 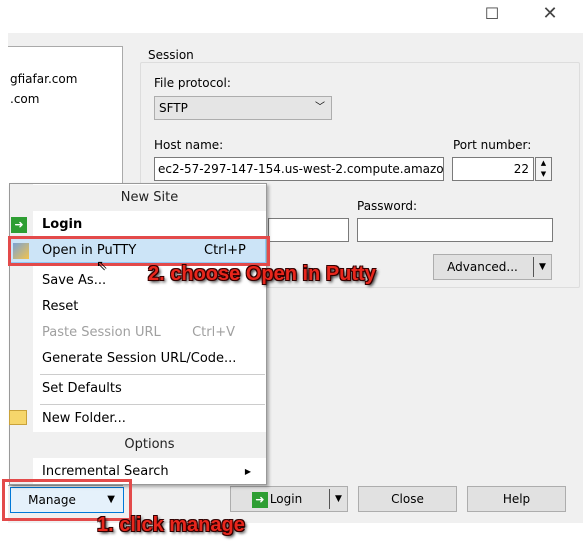 I want to click on menu-item-label: Incremental Search, so click(x=105, y=471).